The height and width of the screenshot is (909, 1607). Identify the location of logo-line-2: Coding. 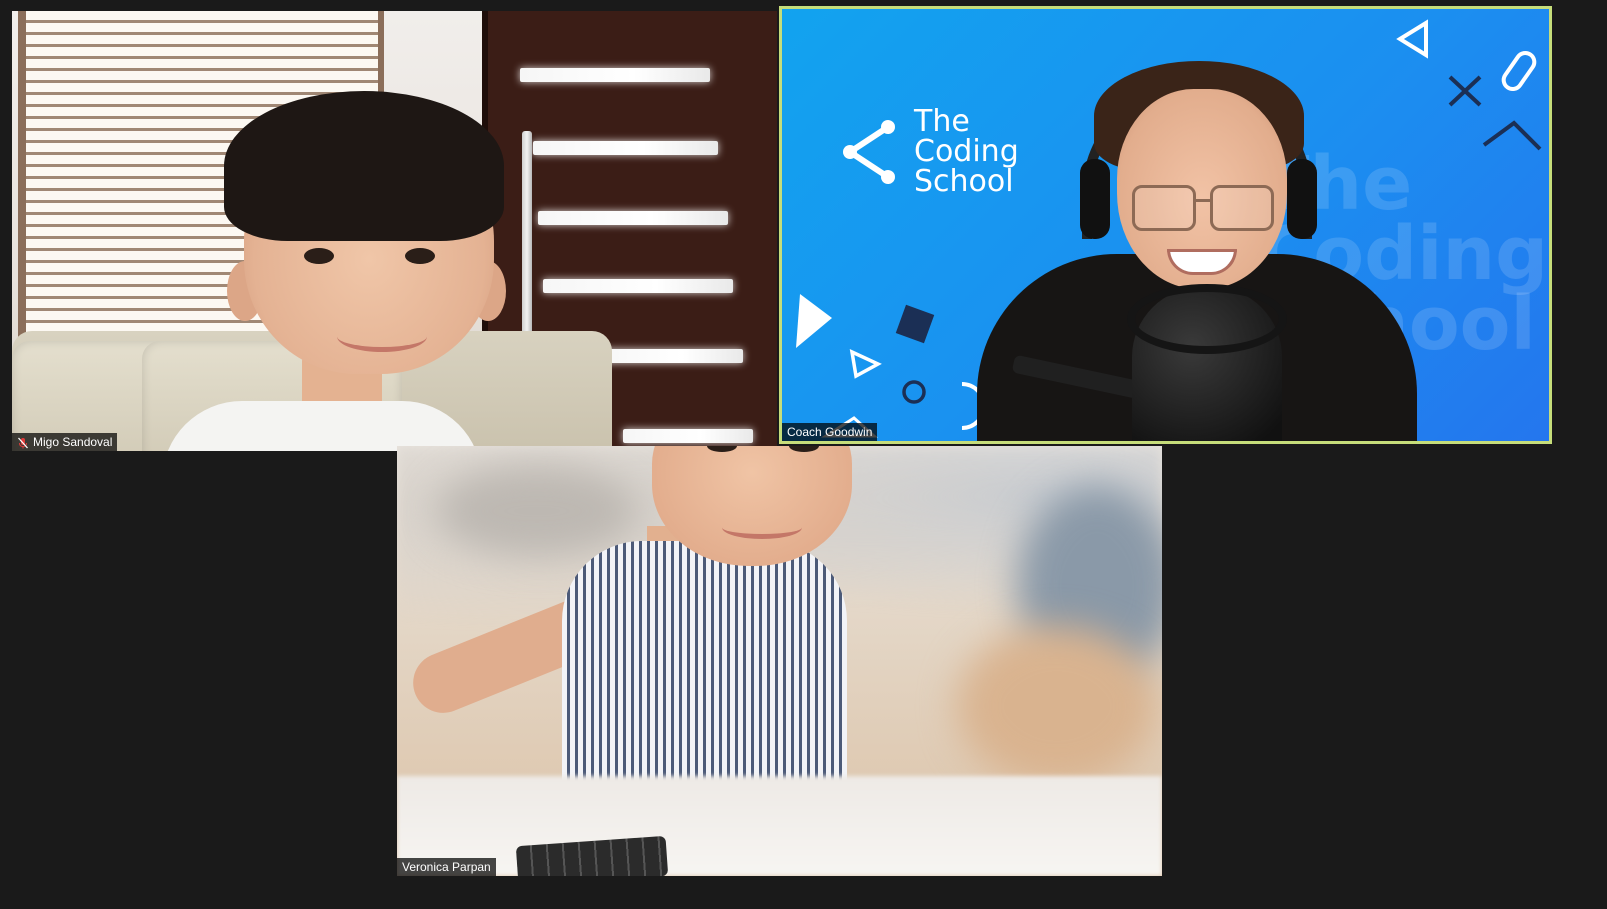
(966, 151).